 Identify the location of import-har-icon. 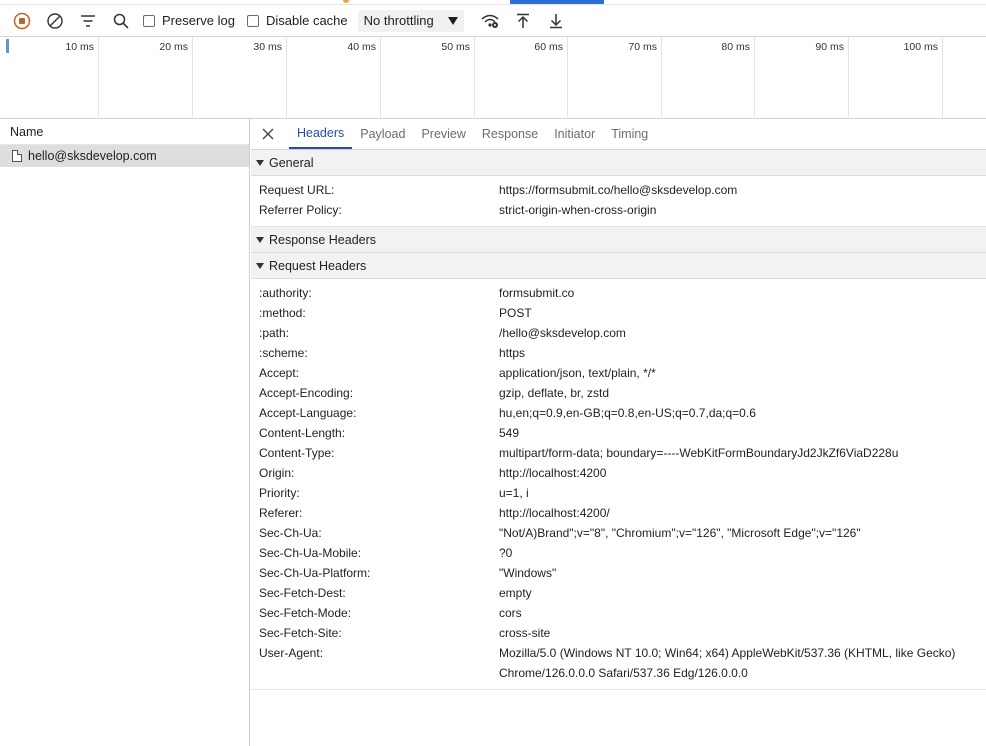
(522, 20).